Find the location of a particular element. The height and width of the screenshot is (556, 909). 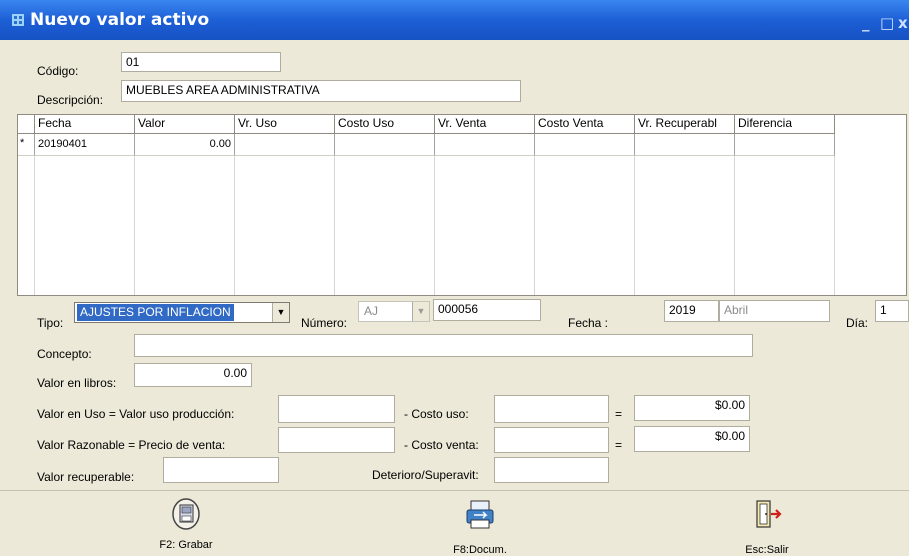

tipo-selected: AJUSTES POR INFLACION is located at coordinates (155, 312).